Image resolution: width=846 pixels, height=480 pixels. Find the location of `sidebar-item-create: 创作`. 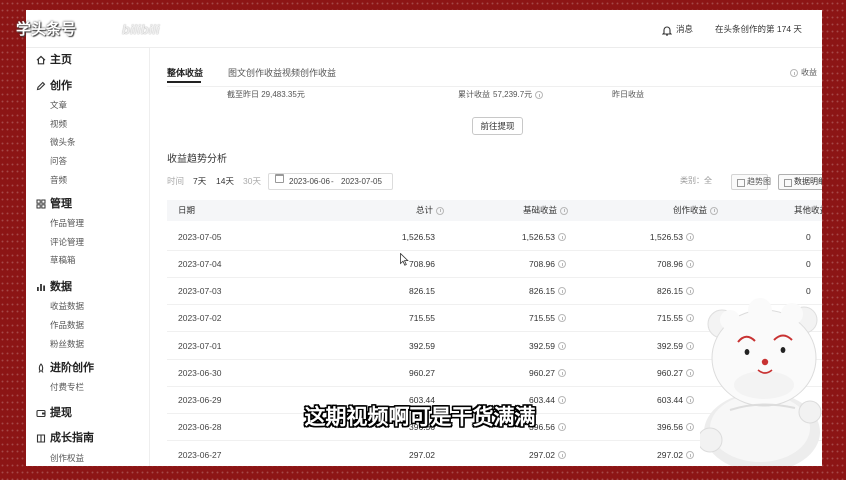

sidebar-item-create: 创作 is located at coordinates (87, 86).